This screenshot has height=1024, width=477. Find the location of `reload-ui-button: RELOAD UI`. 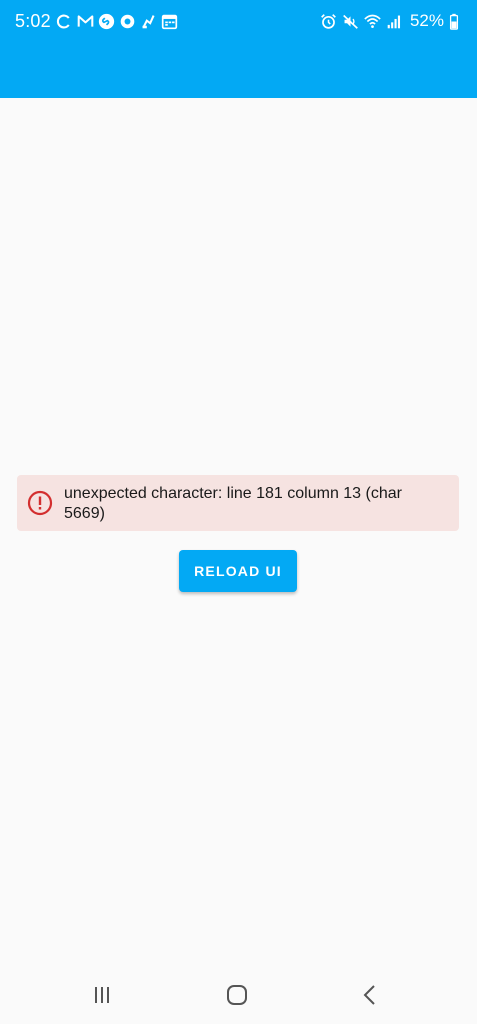

reload-ui-button: RELOAD UI is located at coordinates (238, 571).